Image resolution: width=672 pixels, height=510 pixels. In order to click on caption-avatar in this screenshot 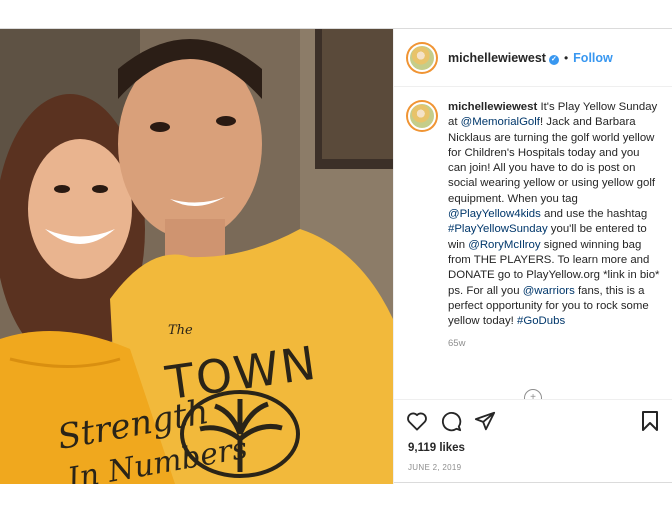, I will do `click(422, 116)`.